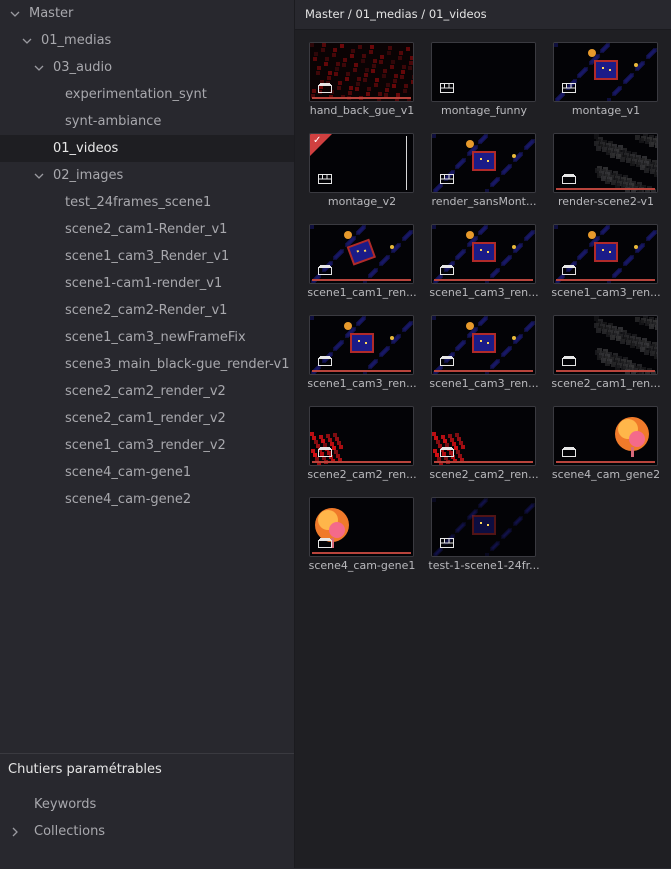 Image resolution: width=671 pixels, height=869 pixels. What do you see at coordinates (606, 110) in the screenshot?
I see `clip-name: montage_v1` at bounding box center [606, 110].